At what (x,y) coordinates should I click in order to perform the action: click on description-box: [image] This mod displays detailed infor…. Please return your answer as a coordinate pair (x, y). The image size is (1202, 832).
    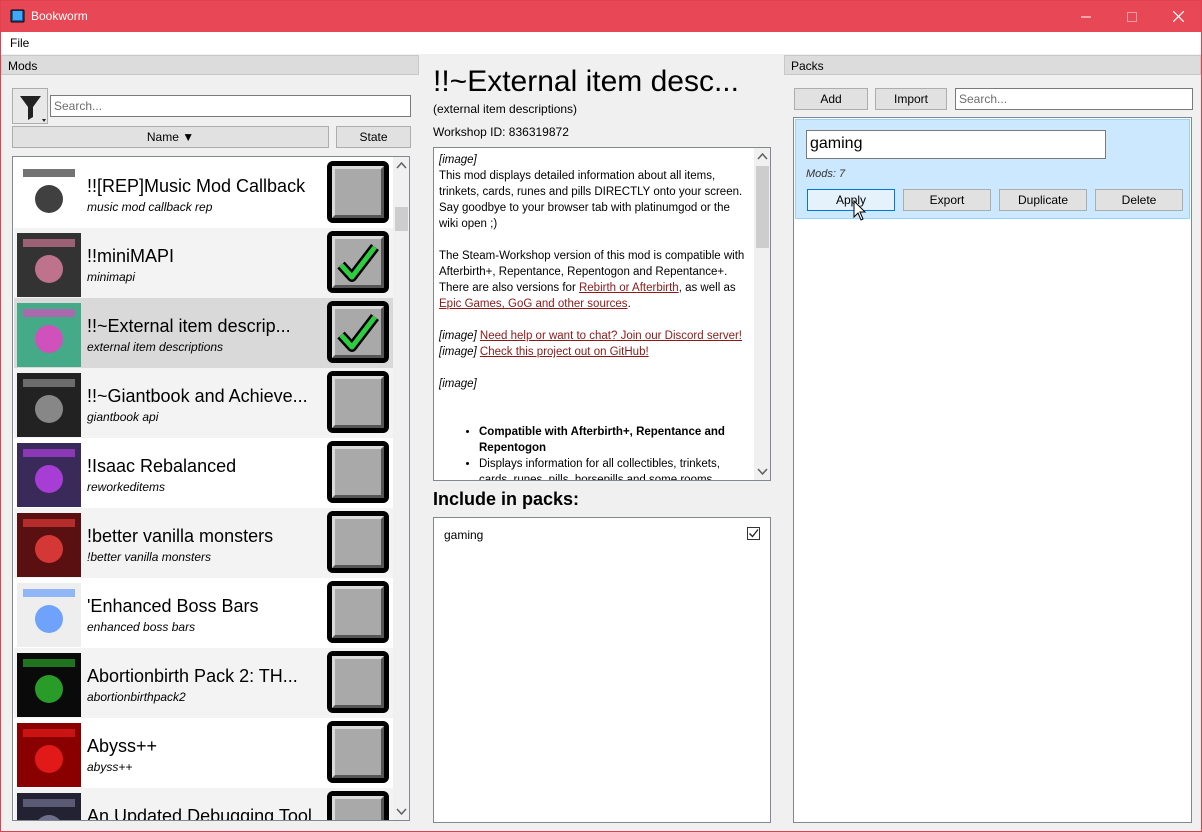
    Looking at the image, I should click on (602, 314).